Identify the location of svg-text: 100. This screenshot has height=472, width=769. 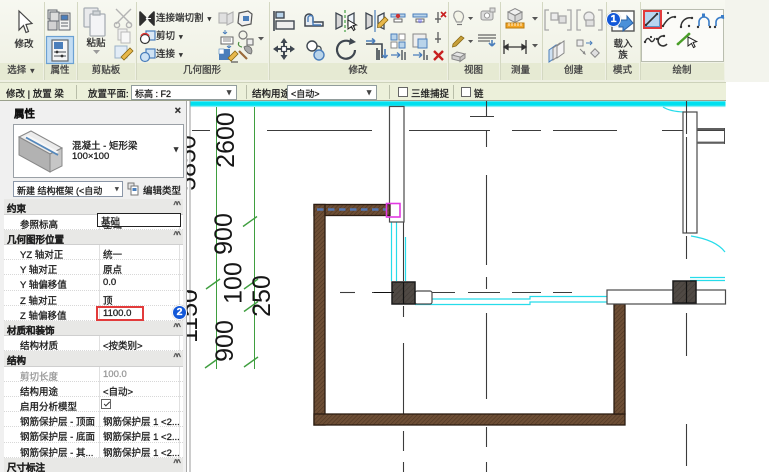
(234, 283).